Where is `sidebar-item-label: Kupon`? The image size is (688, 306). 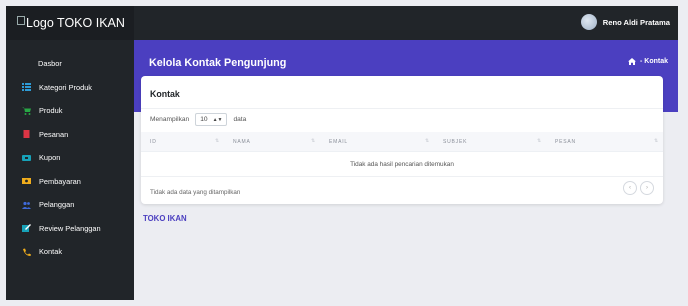 sidebar-item-label: Kupon is located at coordinates (50, 158).